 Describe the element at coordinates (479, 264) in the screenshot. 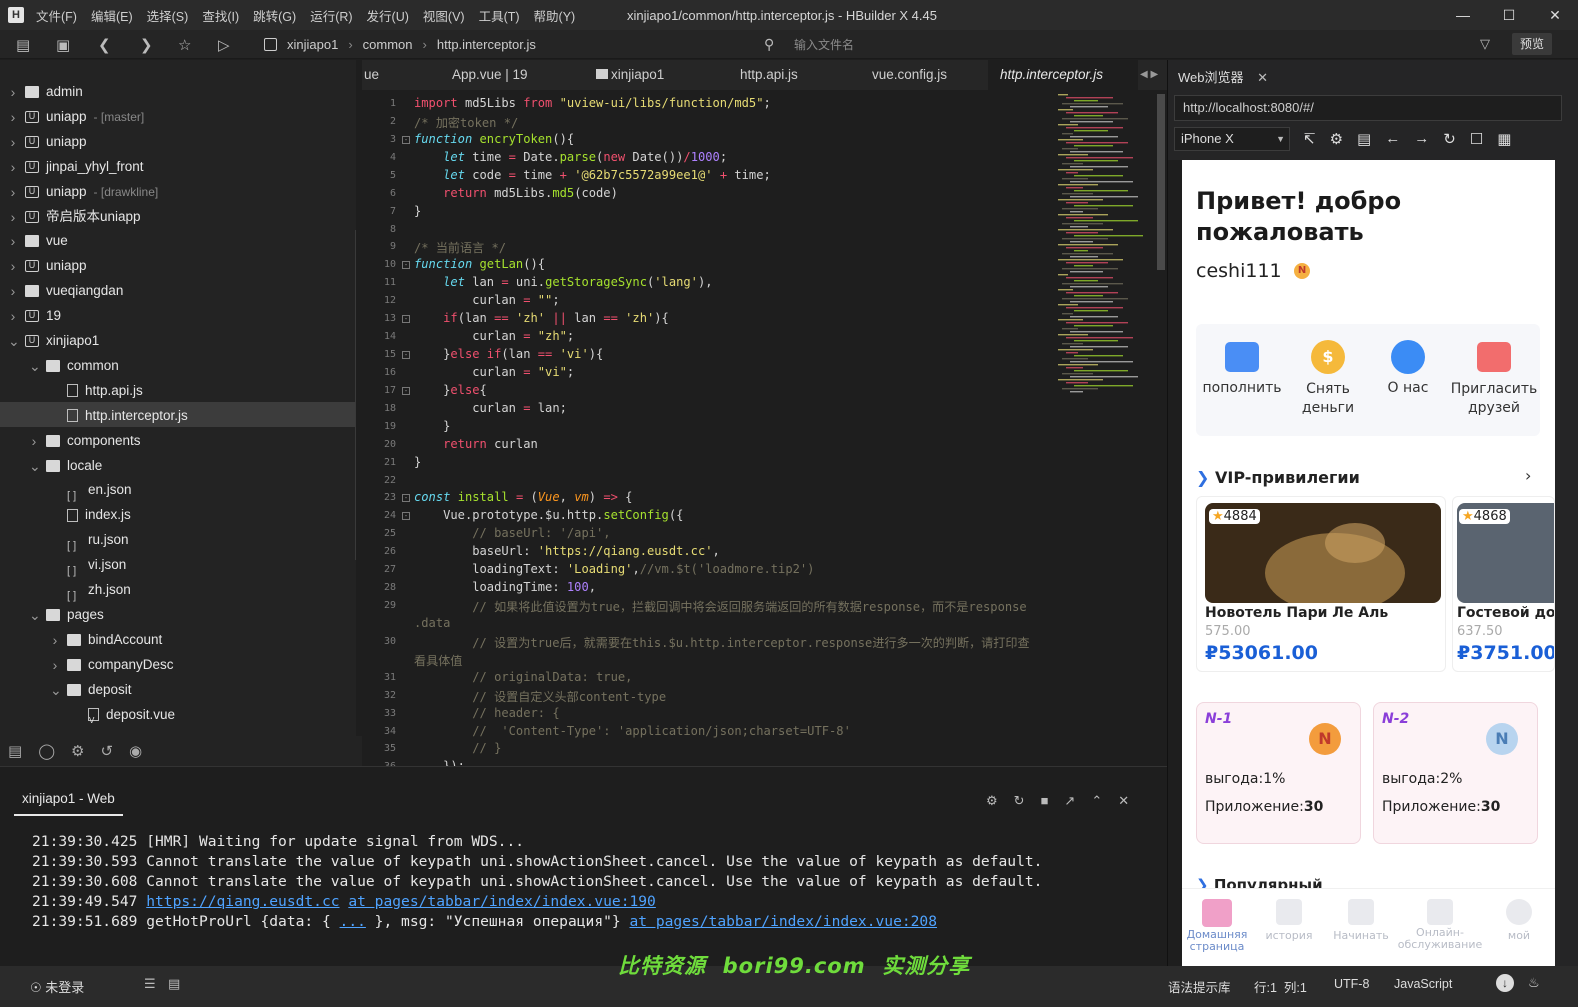

I see `code-line: function getLan(){` at that location.